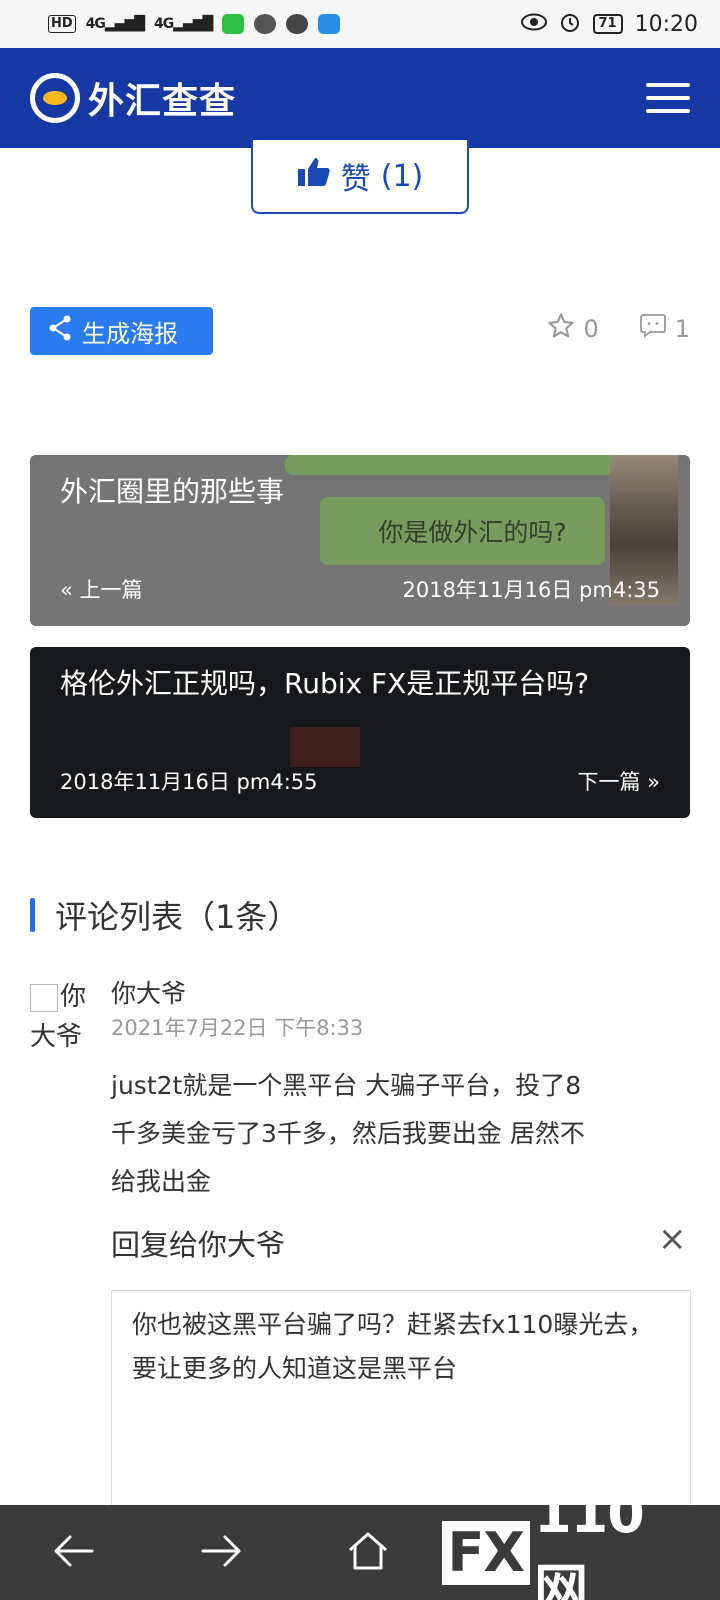 The height and width of the screenshot is (1600, 720). I want to click on thumbs-up-icon, so click(314, 176).